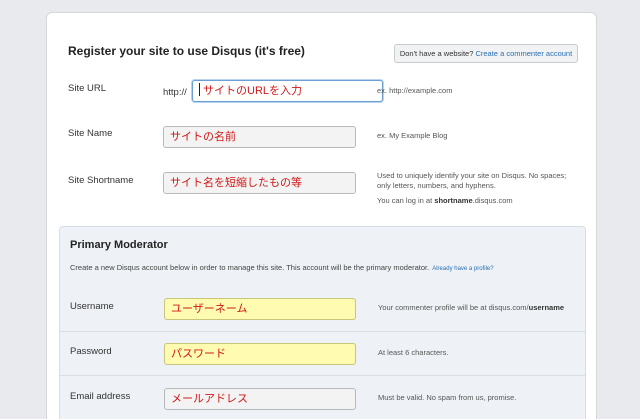 This screenshot has height=419, width=640. Describe the element at coordinates (415, 90) in the screenshot. I see `site-url-hint: ex. http://example.com` at that location.